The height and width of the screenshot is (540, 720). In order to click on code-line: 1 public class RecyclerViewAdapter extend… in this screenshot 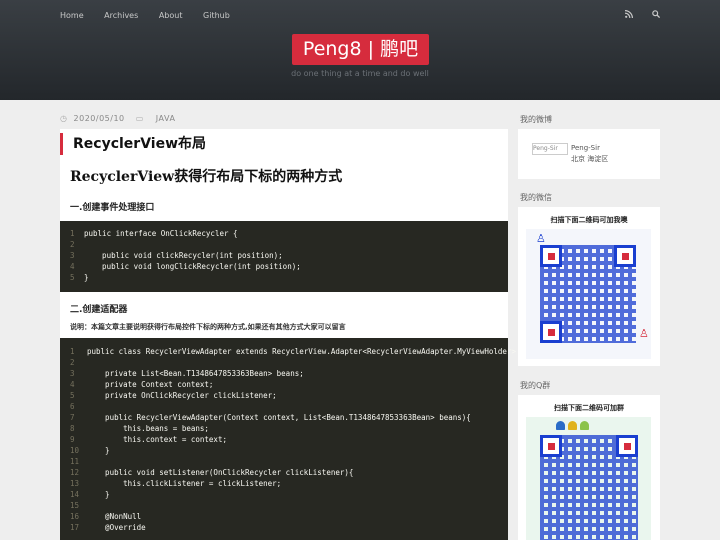, I will do `click(292, 351)`.